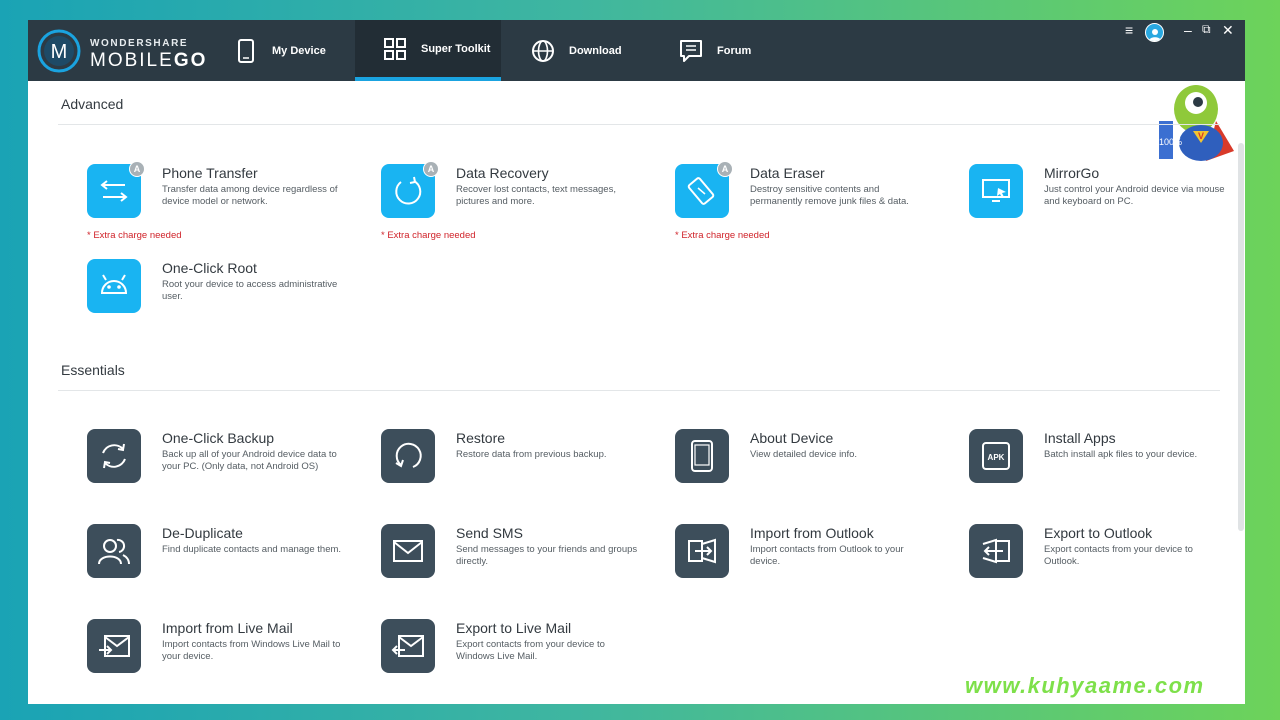  I want to click on apk-icon-text: APK, so click(996, 457).